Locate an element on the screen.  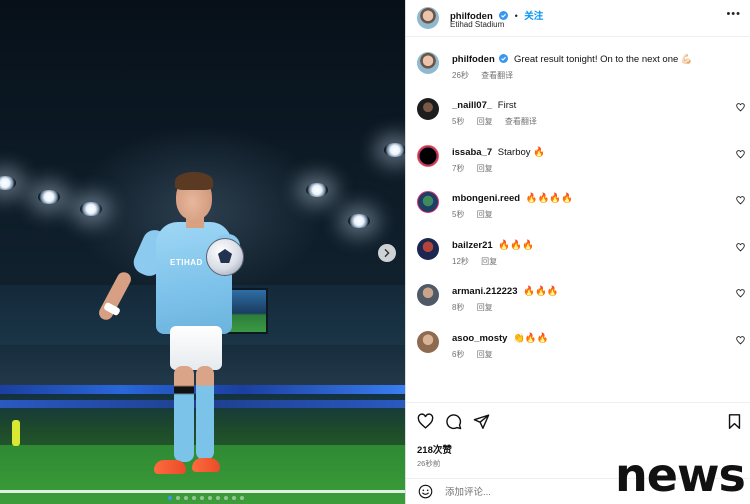
comment-input is located at coordinates (540, 492).